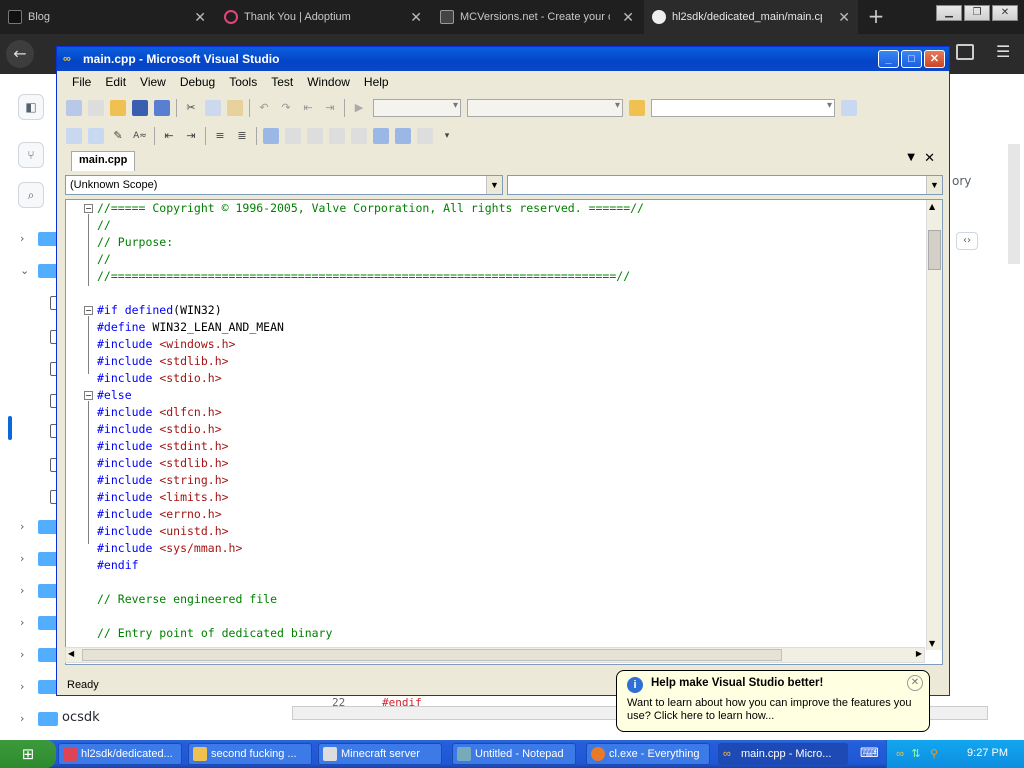  What do you see at coordinates (31, 155) in the screenshot?
I see `branch-icon: ⑂` at bounding box center [31, 155].